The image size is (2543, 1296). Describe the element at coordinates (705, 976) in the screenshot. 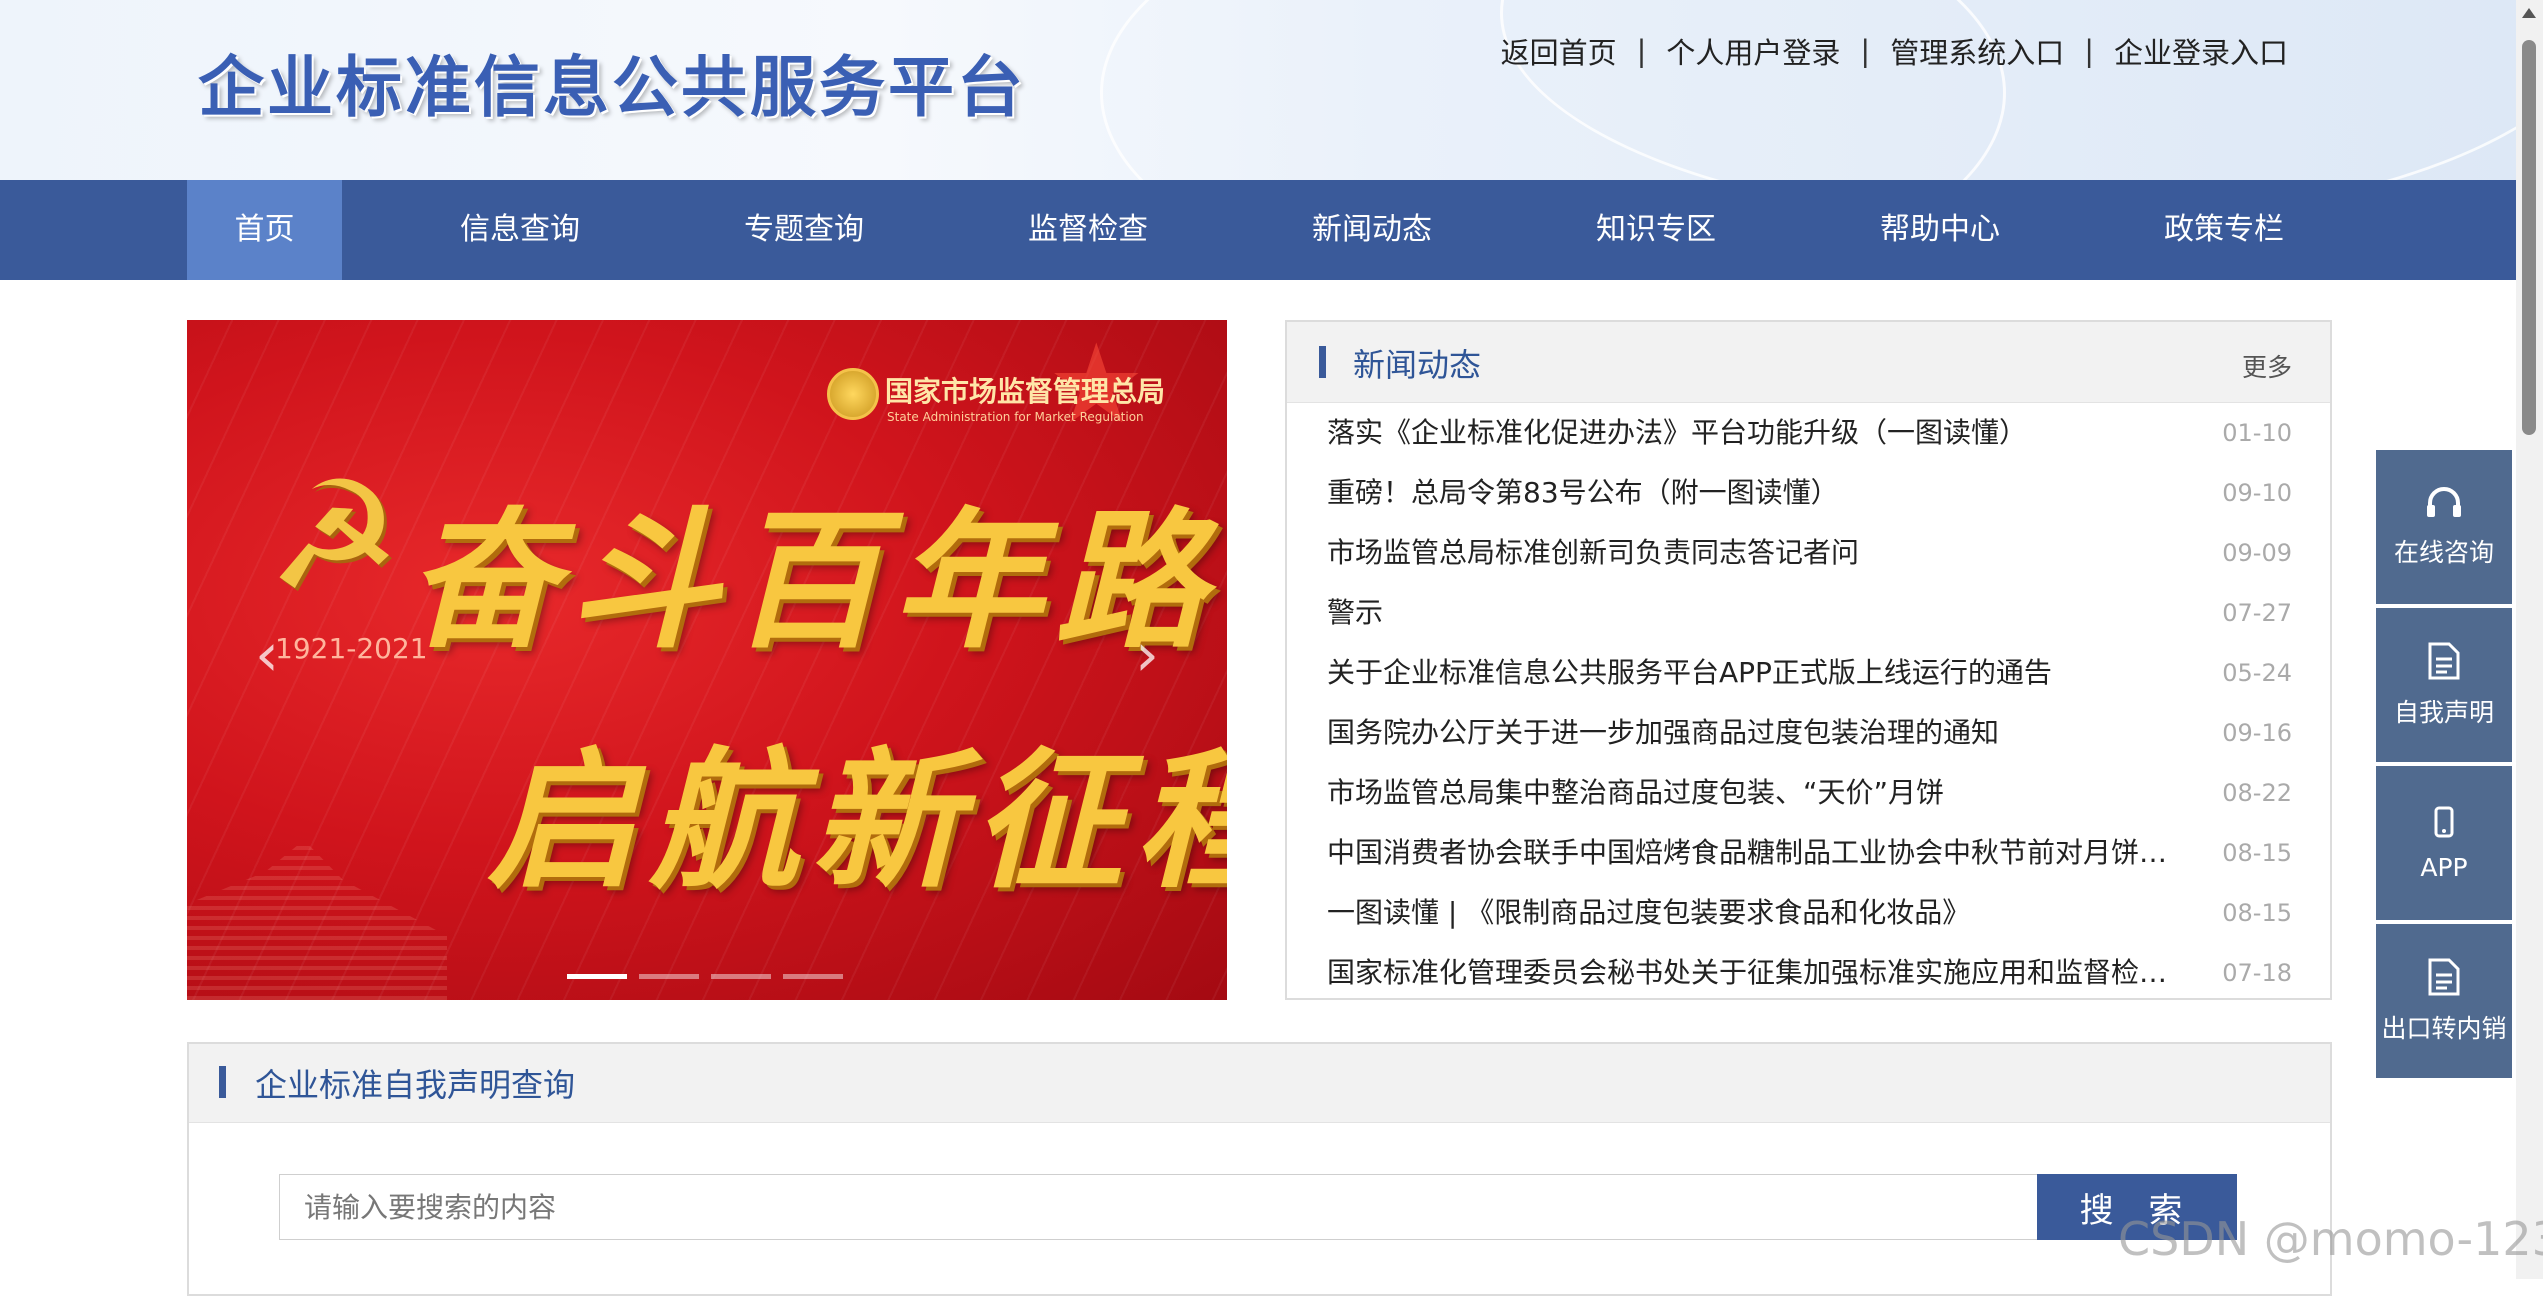

I see `carousel-dots` at that location.